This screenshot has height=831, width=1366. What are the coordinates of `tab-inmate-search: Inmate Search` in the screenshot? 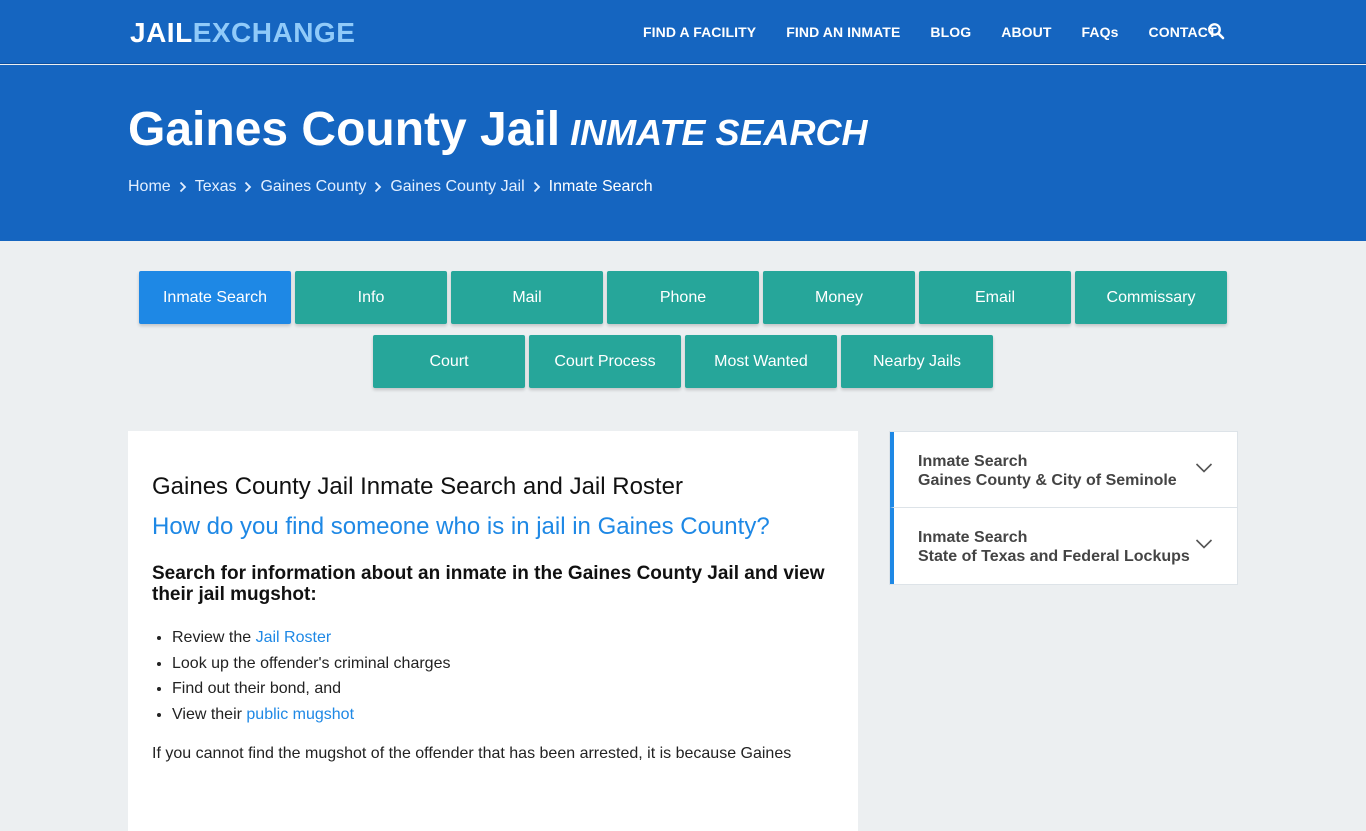 It's located at (215, 297).